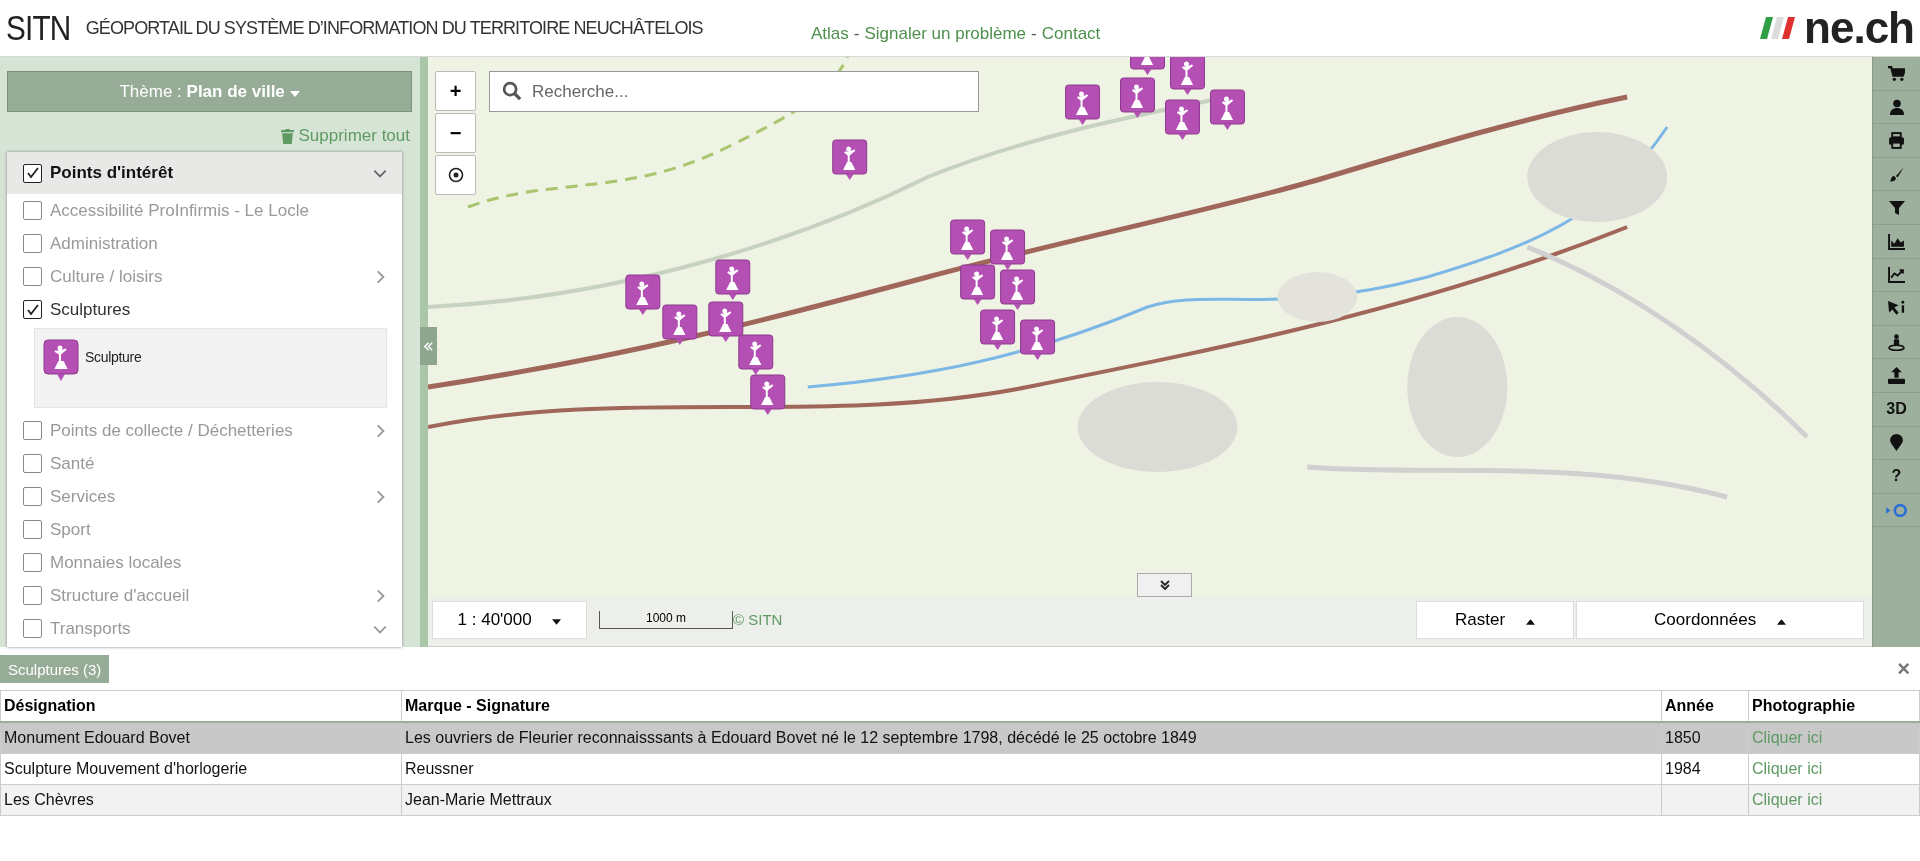 This screenshot has width=1920, height=861. I want to click on layer-group-header: Points d'intérêt, so click(204, 173).